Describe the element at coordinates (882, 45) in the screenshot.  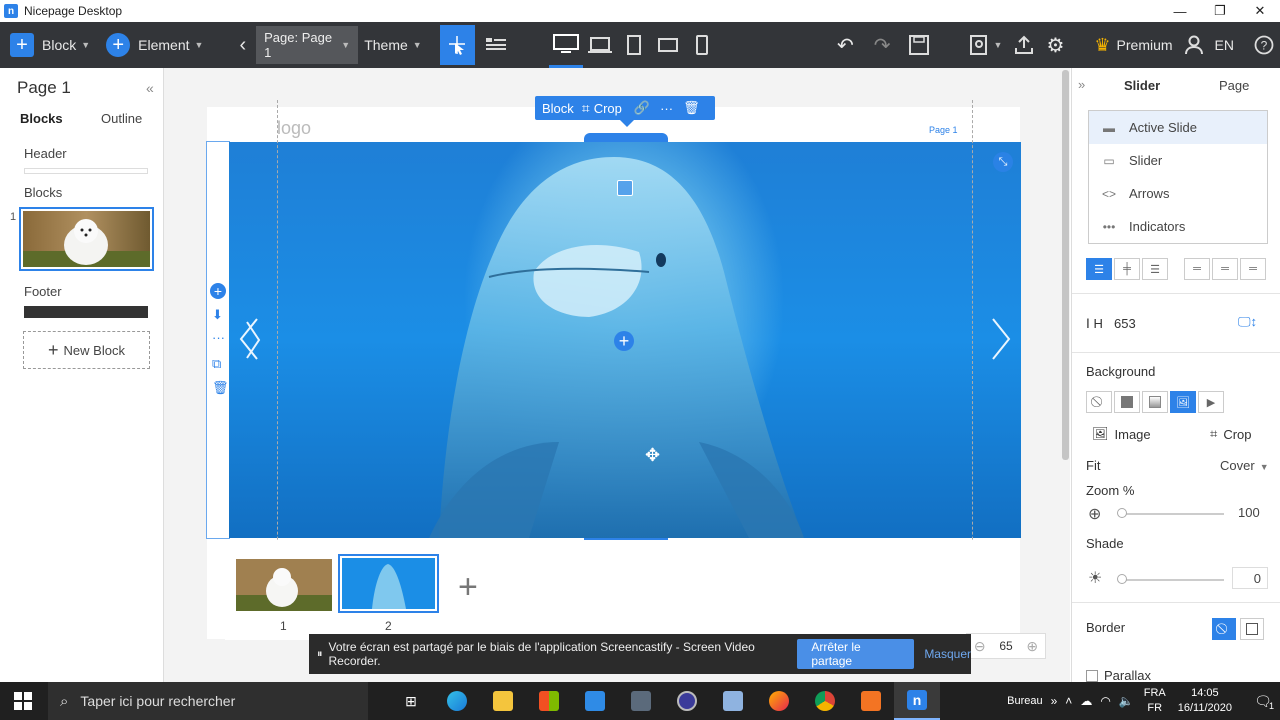
I see `redo-button: ↷` at that location.